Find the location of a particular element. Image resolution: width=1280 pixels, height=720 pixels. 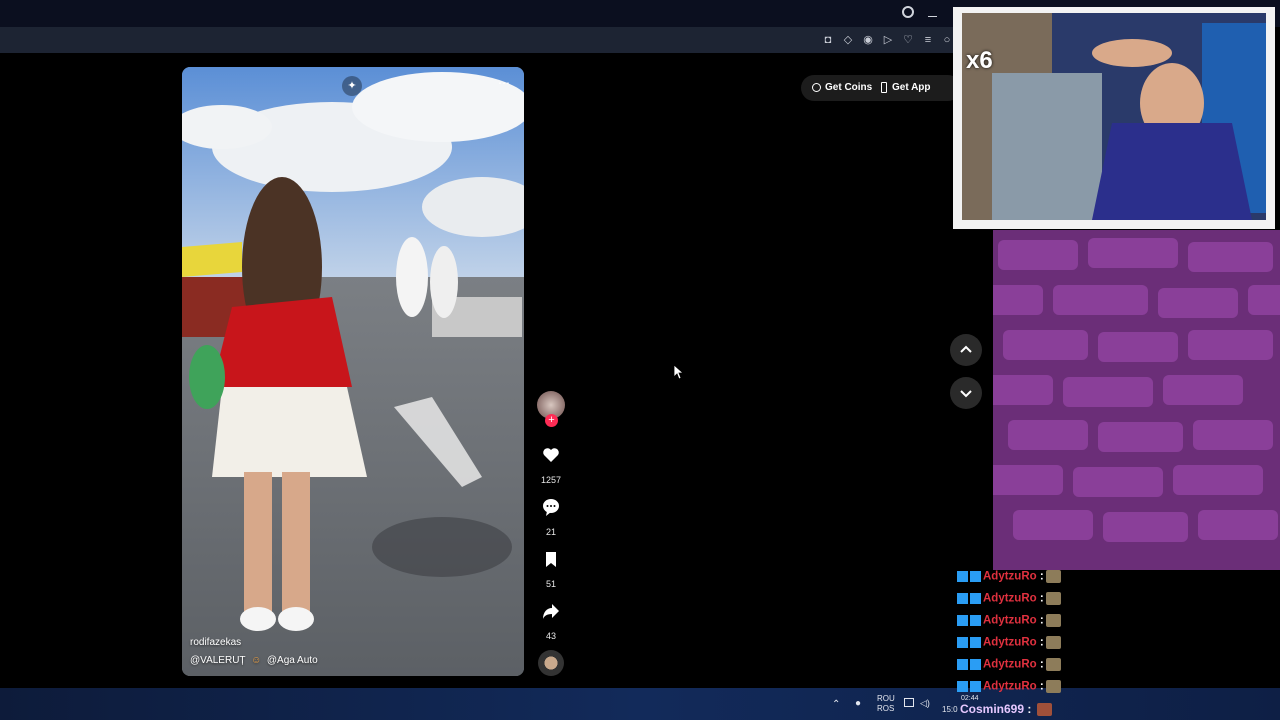

menu-icon: ≡ is located at coordinates (928, 40).